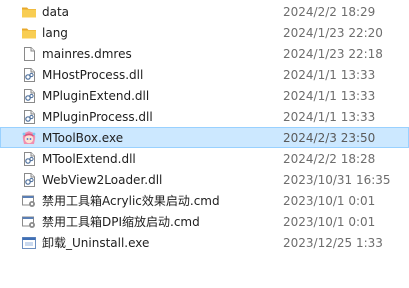 The height and width of the screenshot is (288, 409). Describe the element at coordinates (204, 95) in the screenshot. I see `file-row-mpluginextend: MPluginExtend.dll 2024/1/1 13:33` at that location.